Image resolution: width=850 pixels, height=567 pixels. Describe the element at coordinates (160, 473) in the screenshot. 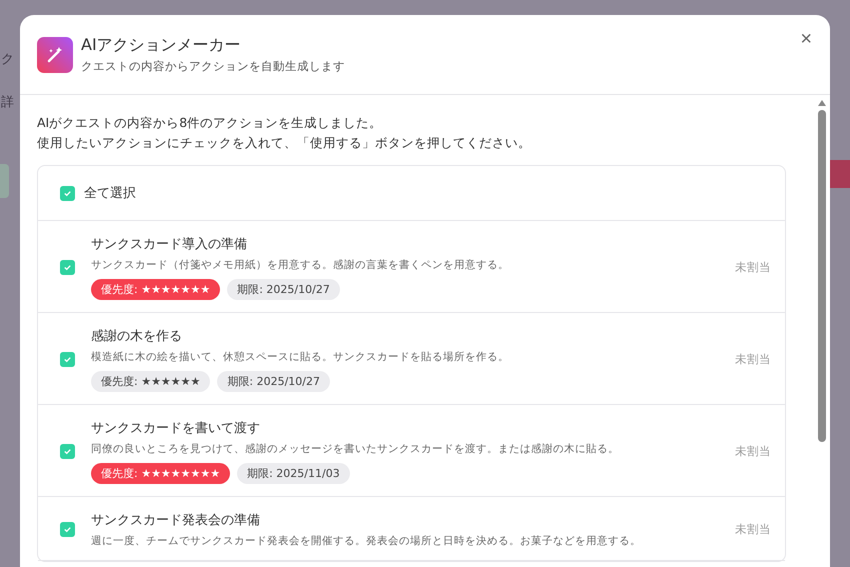

I see `priority-badge: 優先度: ★★★★★★★★` at that location.